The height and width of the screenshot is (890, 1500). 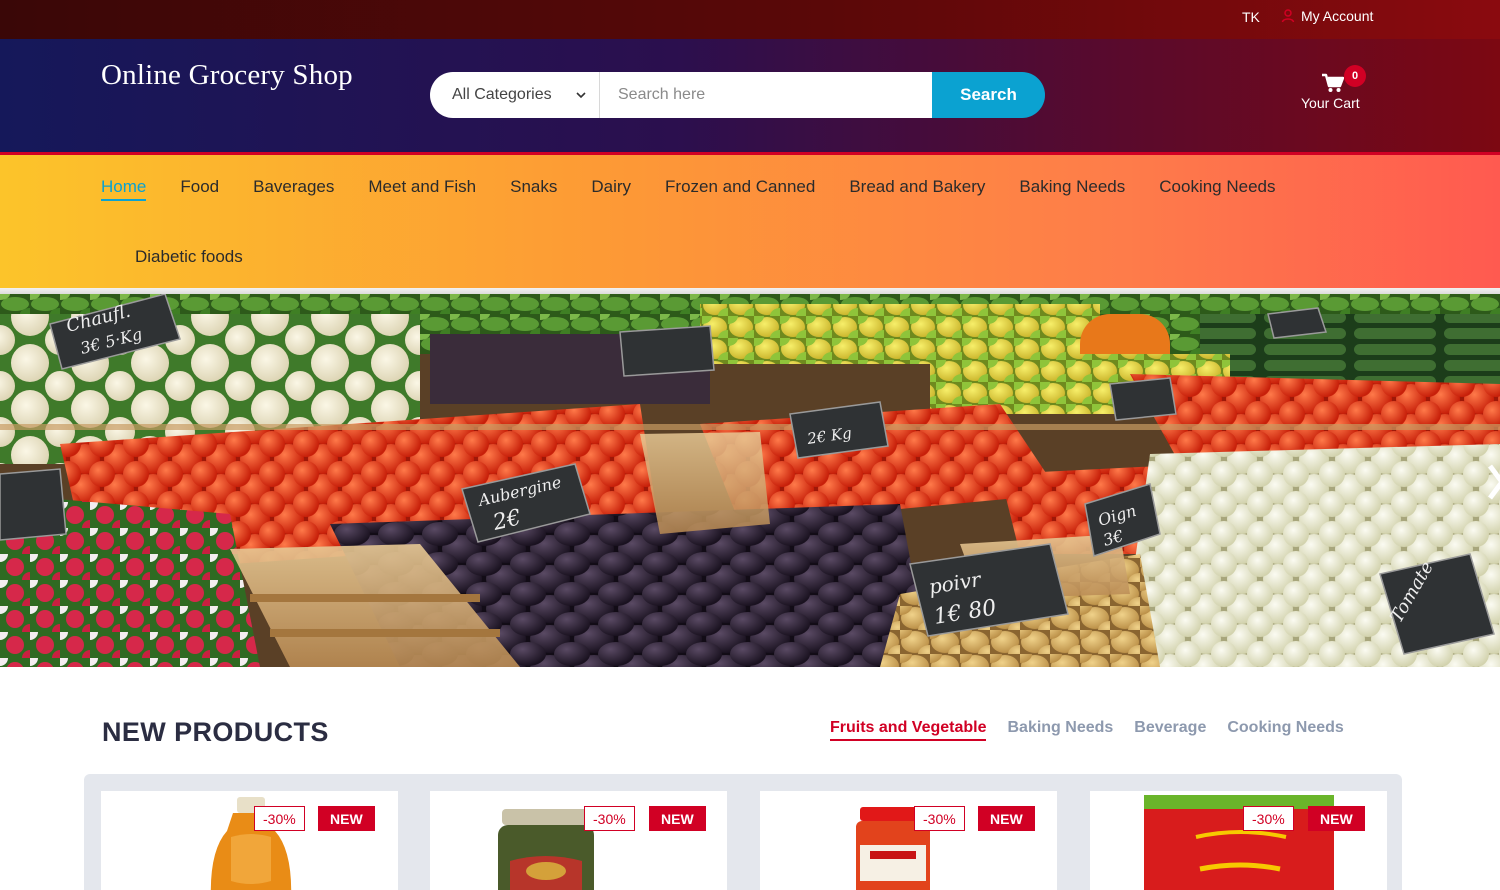 What do you see at coordinates (766, 95) in the screenshot?
I see `search-input` at bounding box center [766, 95].